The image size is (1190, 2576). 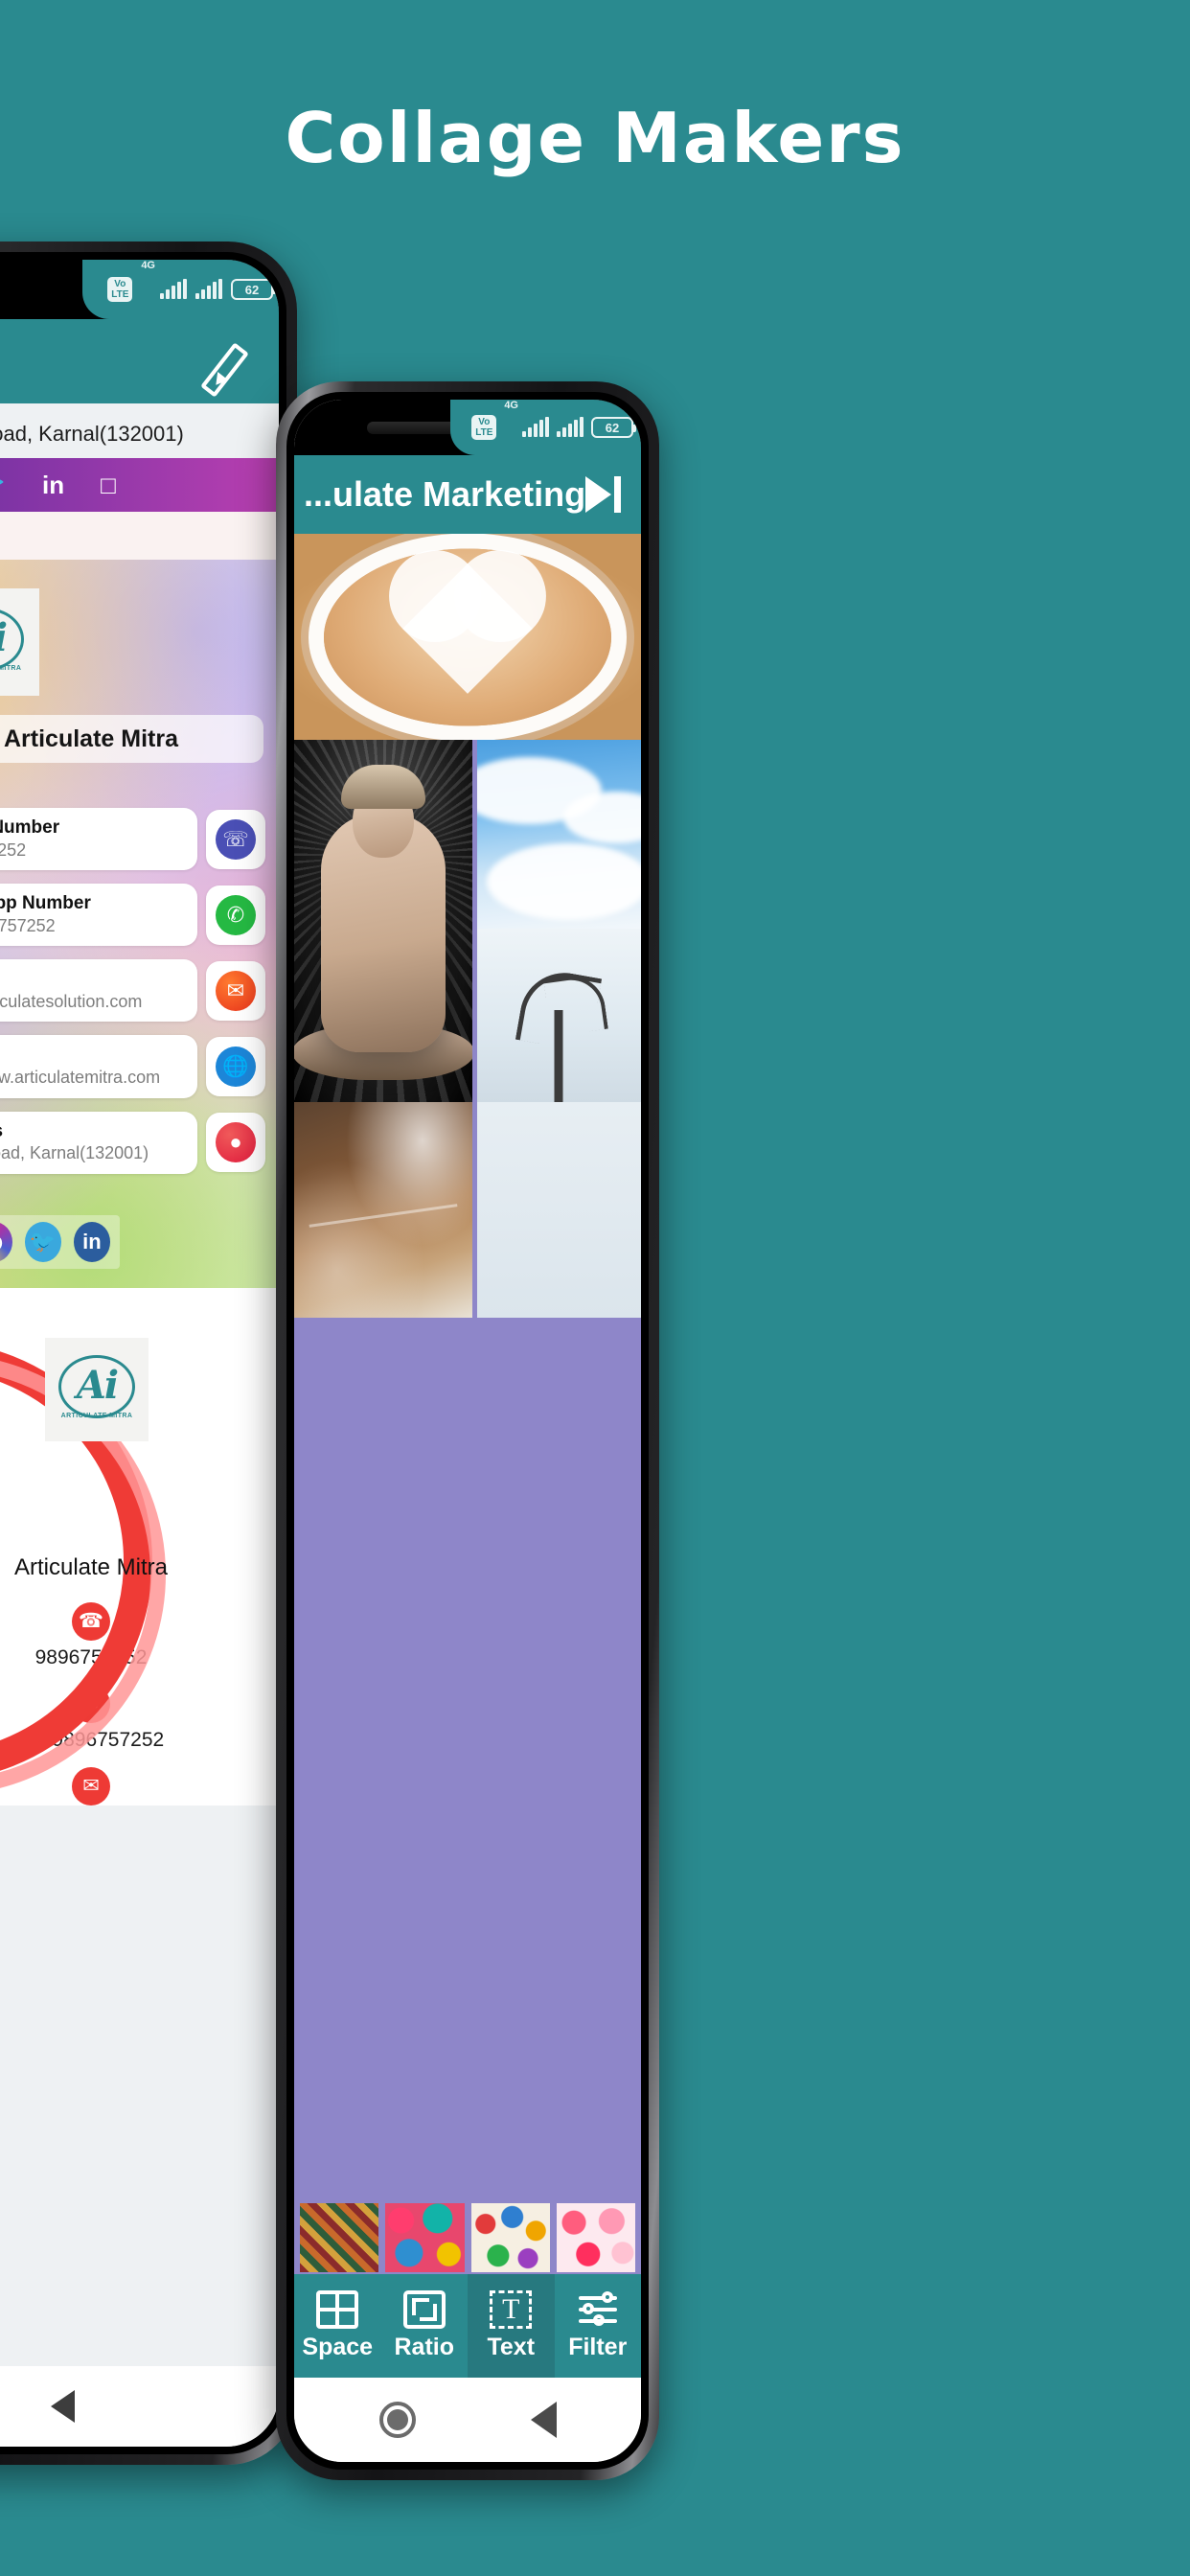 I want to click on overview-label: Overview, so click(x=132, y=790).